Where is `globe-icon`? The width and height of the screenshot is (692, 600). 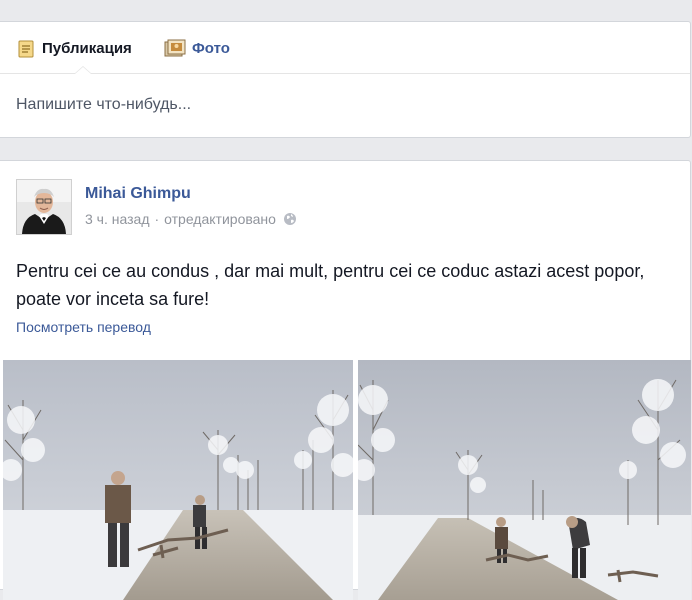
globe-icon is located at coordinates (290, 219).